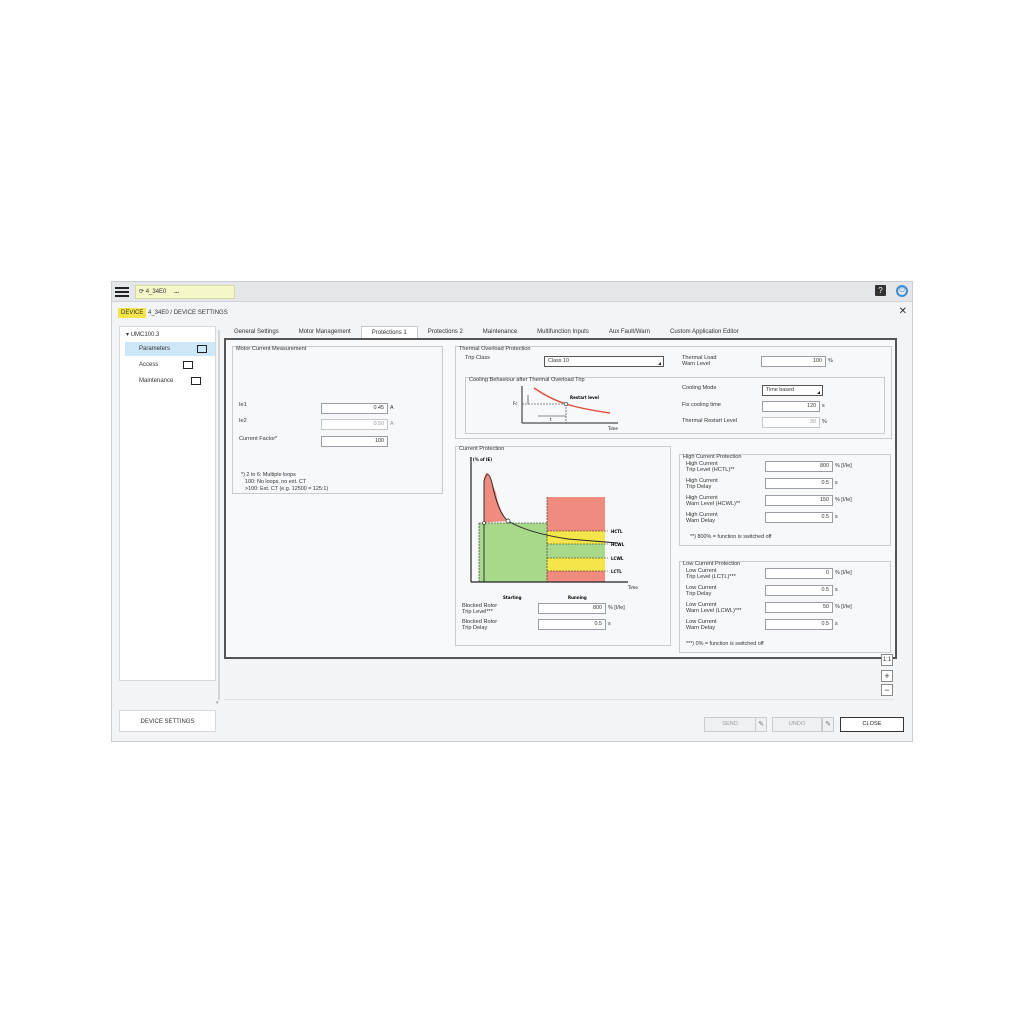 The height and width of the screenshot is (1024, 1024). What do you see at coordinates (712, 564) in the screenshot?
I see `panel-title: Low Current Protection` at bounding box center [712, 564].